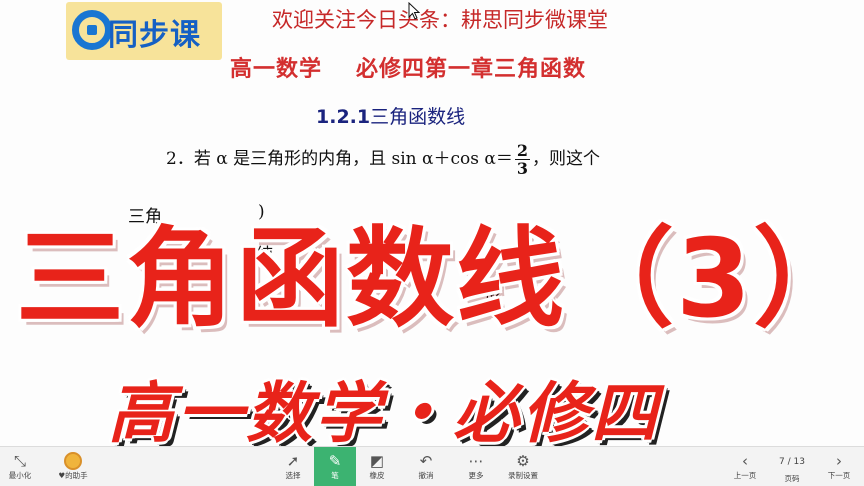 Image resolution: width=864 pixels, height=486 pixels. I want to click on next-label: 下一页, so click(839, 475).